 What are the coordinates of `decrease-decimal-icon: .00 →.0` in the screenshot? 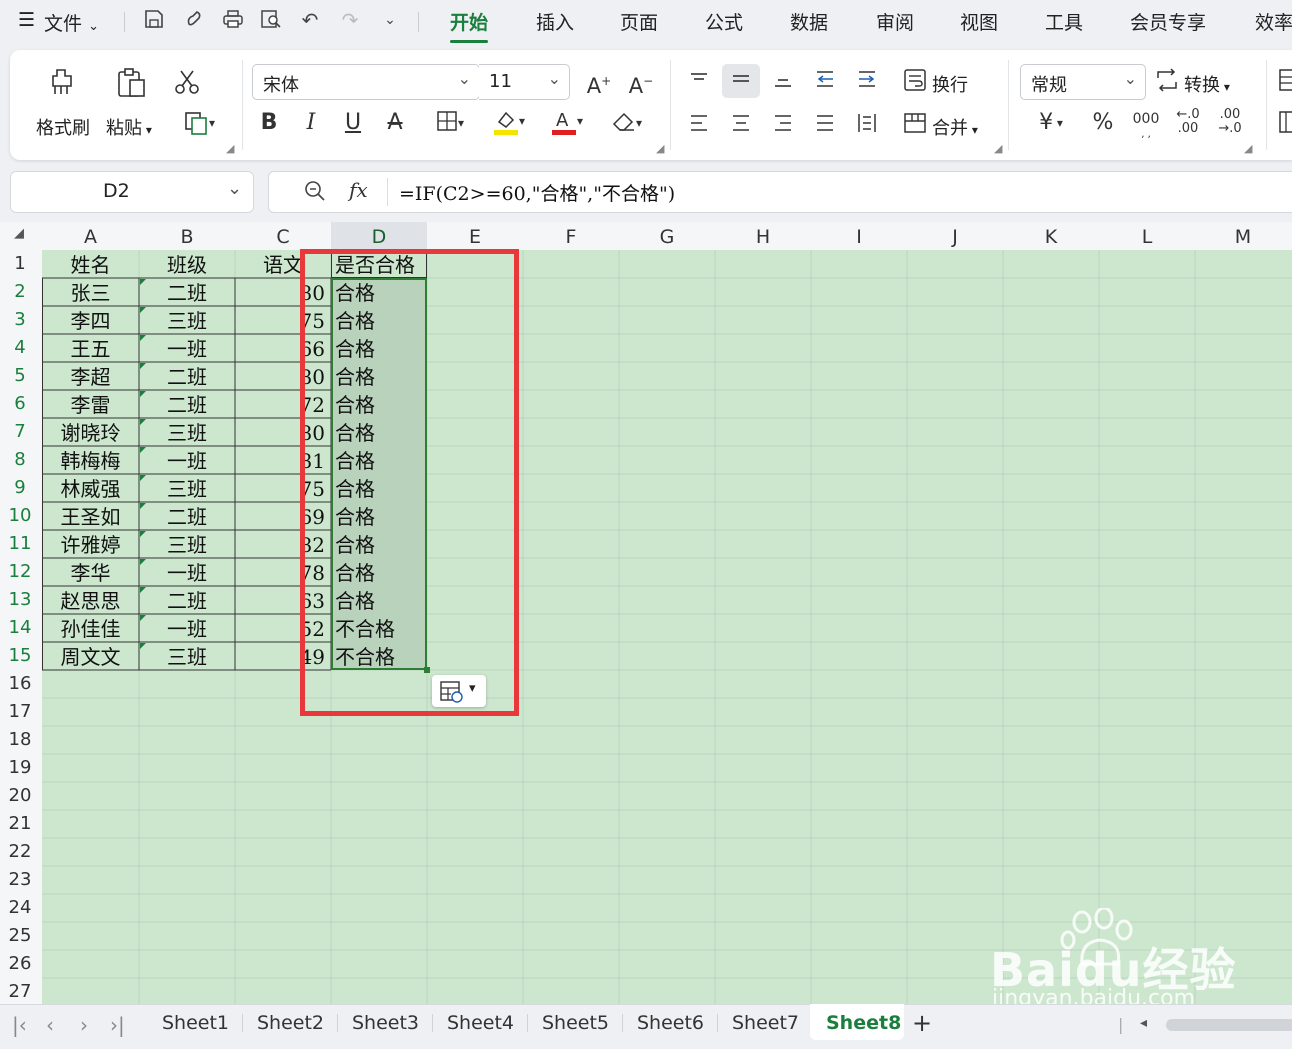 It's located at (1230, 122).